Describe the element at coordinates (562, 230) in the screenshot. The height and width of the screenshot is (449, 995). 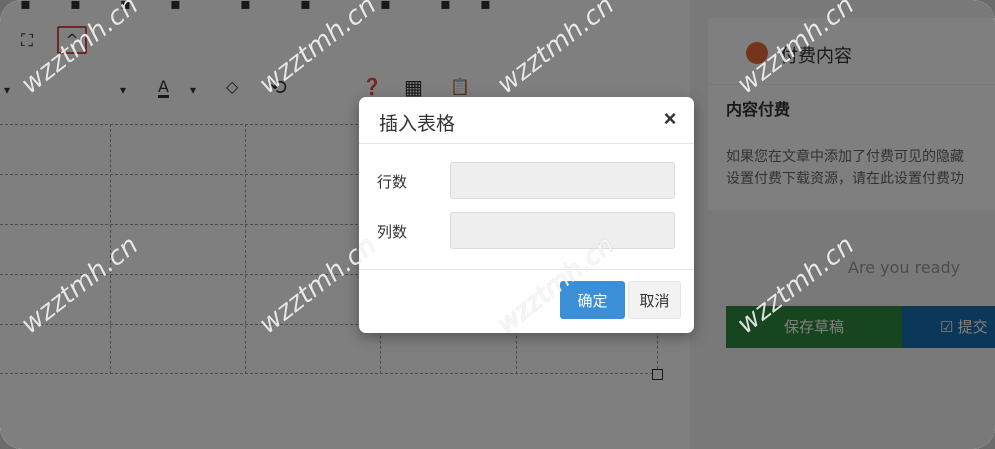
I see `cols-input` at that location.